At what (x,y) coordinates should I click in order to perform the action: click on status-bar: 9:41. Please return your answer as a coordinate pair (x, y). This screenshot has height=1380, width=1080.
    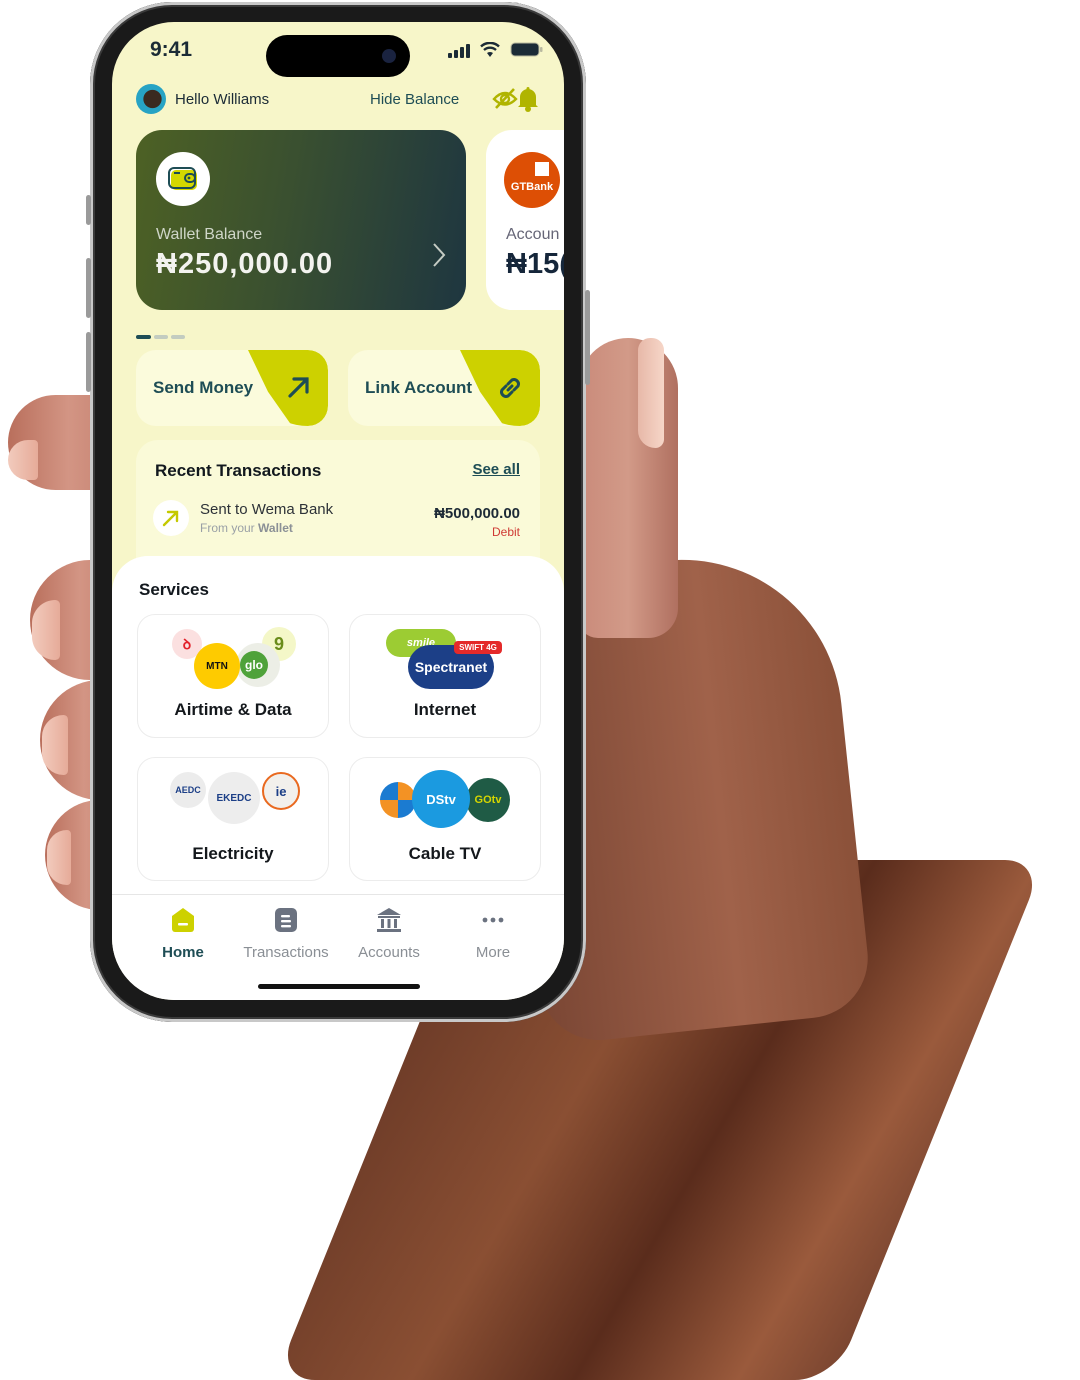
    Looking at the image, I should click on (338, 52).